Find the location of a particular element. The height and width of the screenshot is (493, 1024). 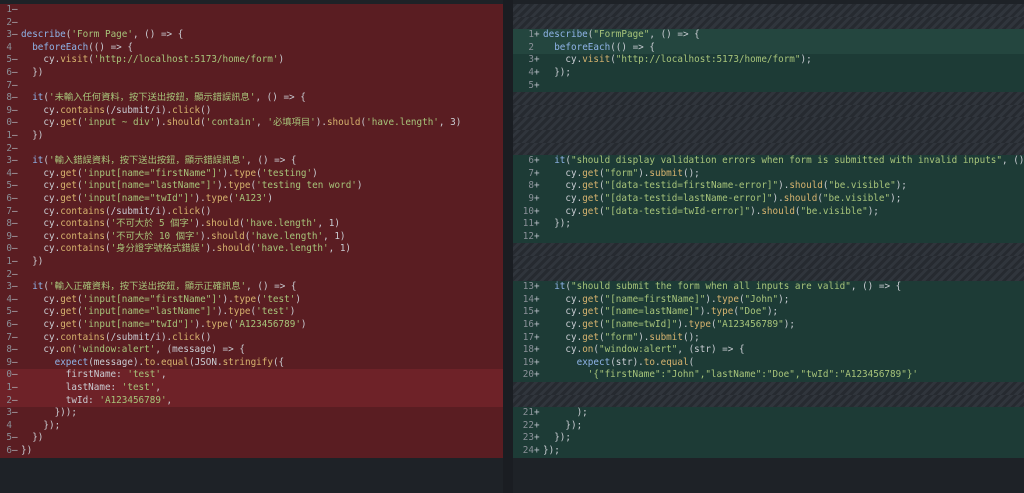

line-number: 8 is located at coordinates (531, 186).